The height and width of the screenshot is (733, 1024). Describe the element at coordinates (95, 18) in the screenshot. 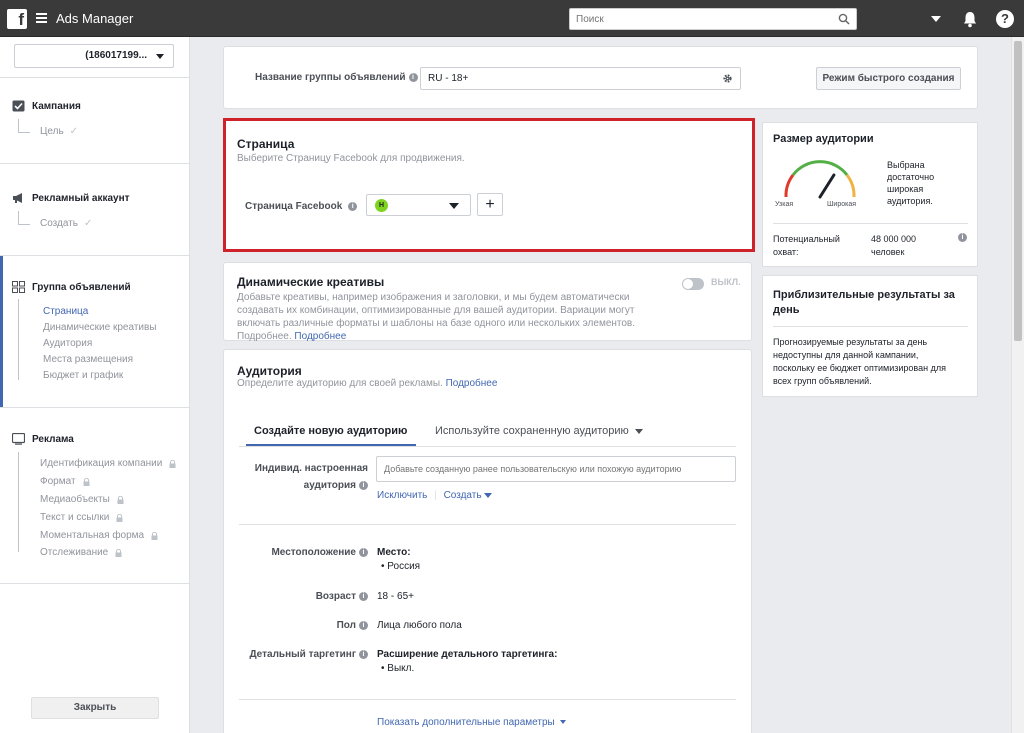

I see `app-title: Ads Manager` at that location.